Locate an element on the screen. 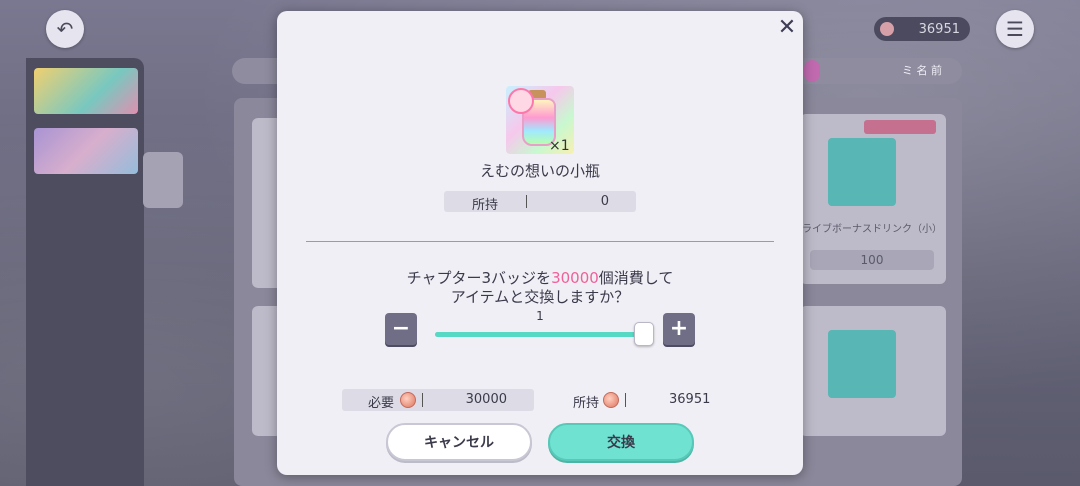  slider-fill is located at coordinates (540, 334).